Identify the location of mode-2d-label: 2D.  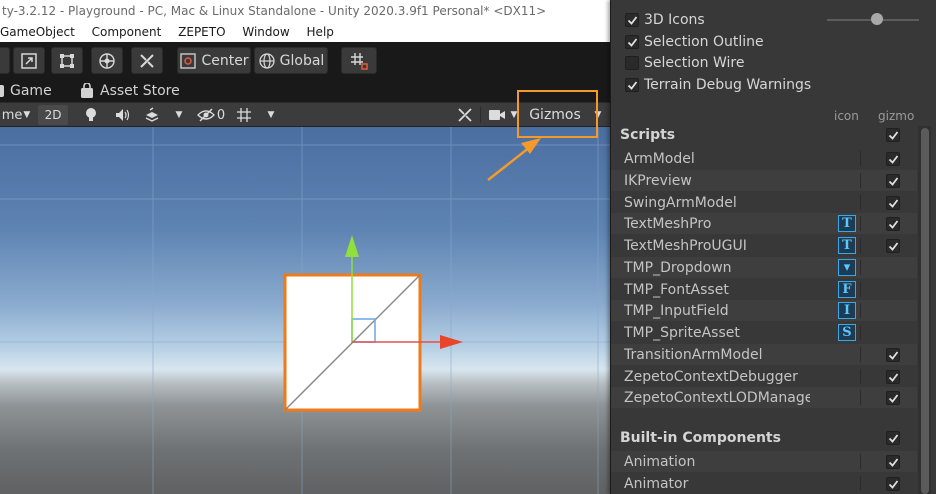
(53, 115).